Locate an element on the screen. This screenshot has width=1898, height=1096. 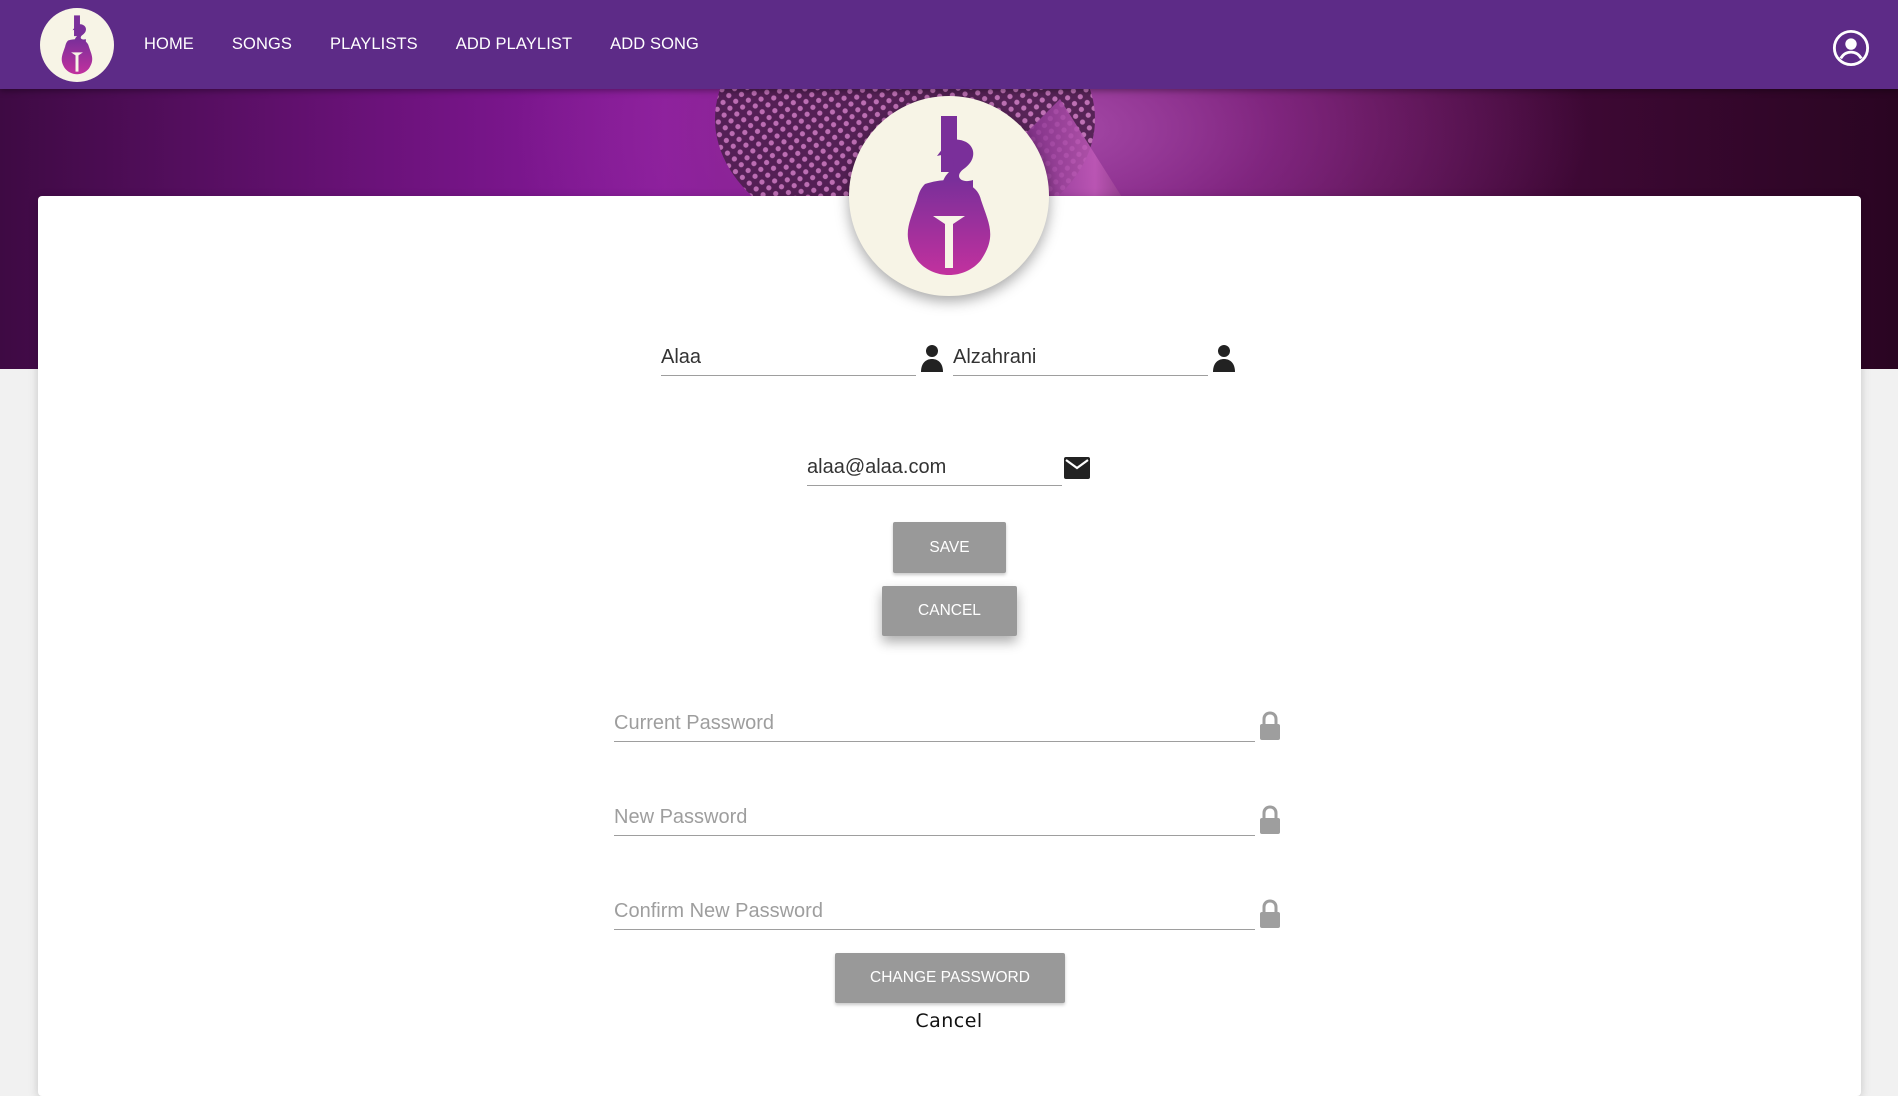
mail-icon is located at coordinates (1077, 468).